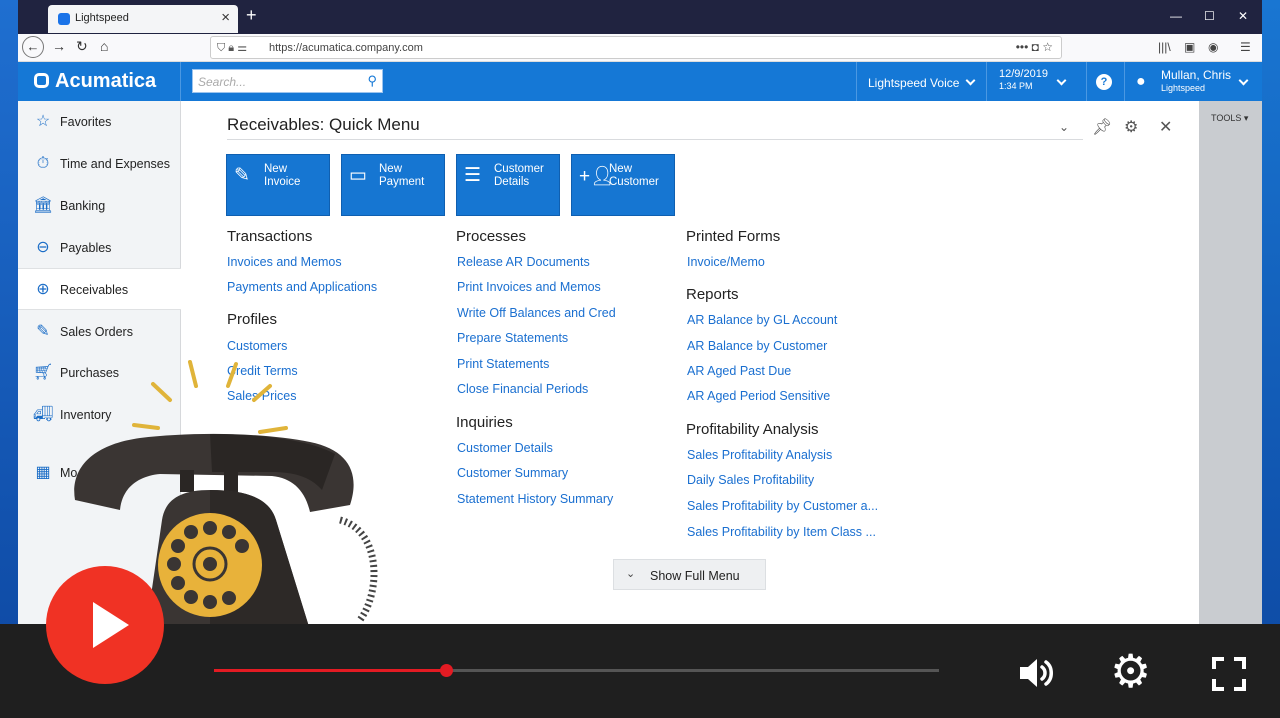 The width and height of the screenshot is (1280, 718). What do you see at coordinates (473, 175) in the screenshot?
I see `list-icon: ☰` at bounding box center [473, 175].